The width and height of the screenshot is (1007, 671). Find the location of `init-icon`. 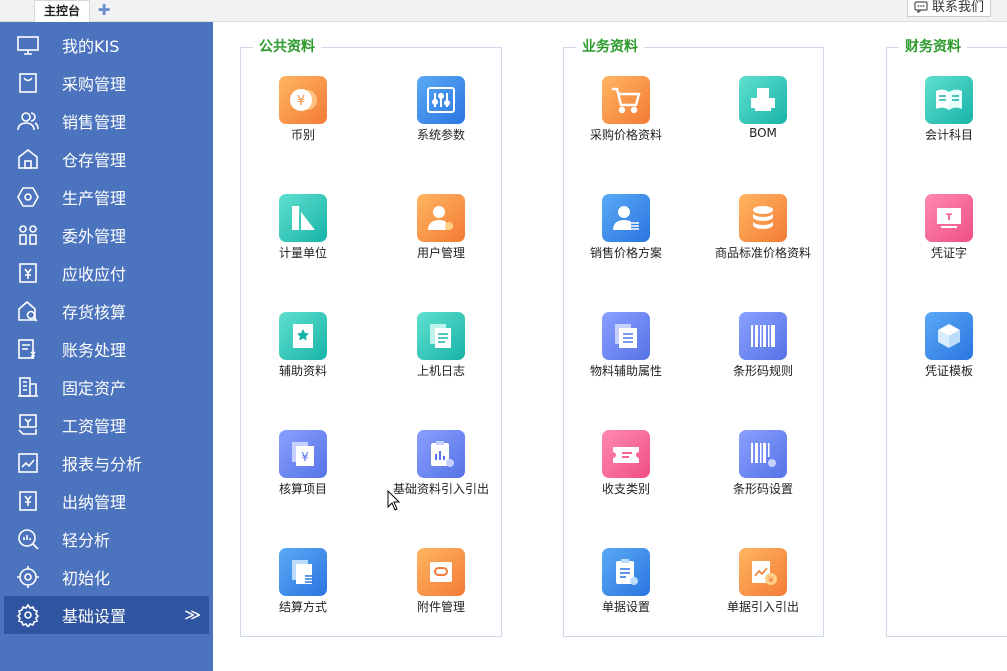

init-icon is located at coordinates (28, 577).